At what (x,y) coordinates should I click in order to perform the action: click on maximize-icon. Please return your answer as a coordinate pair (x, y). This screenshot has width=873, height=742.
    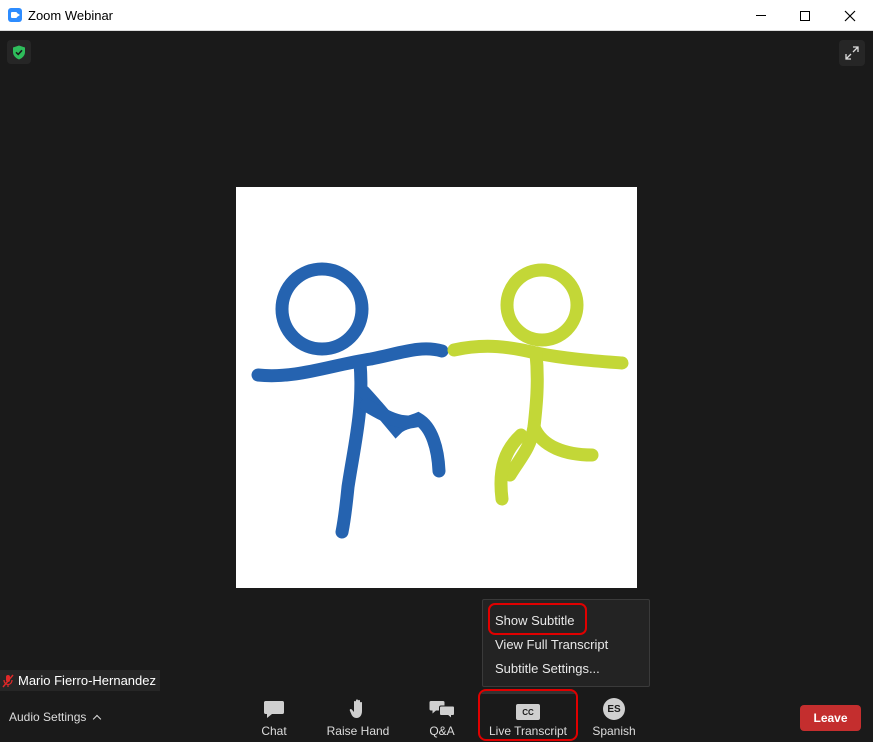
    Looking at the image, I should click on (805, 15).